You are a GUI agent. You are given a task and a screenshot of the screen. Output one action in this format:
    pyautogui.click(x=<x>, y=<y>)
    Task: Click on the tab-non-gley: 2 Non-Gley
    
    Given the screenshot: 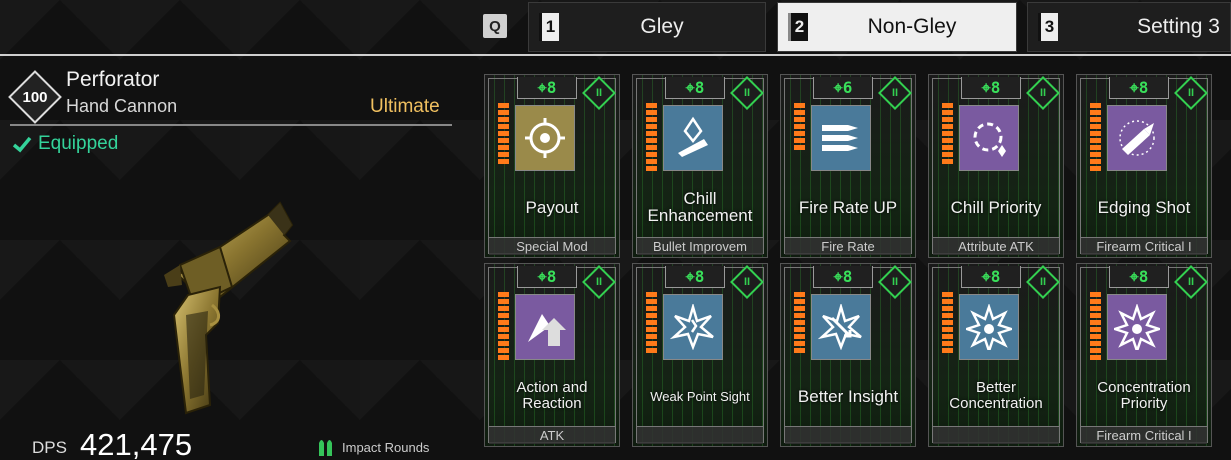 What is the action you would take?
    pyautogui.click(x=897, y=27)
    